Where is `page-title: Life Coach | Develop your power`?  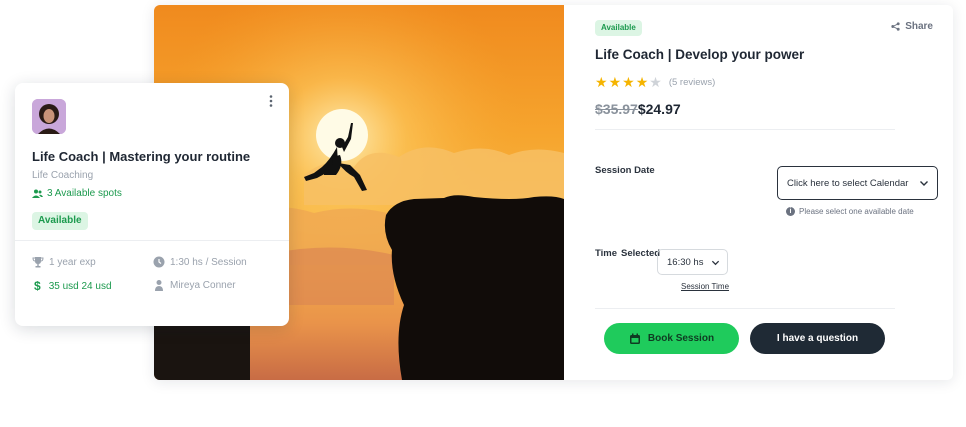 page-title: Life Coach | Develop your power is located at coordinates (700, 54).